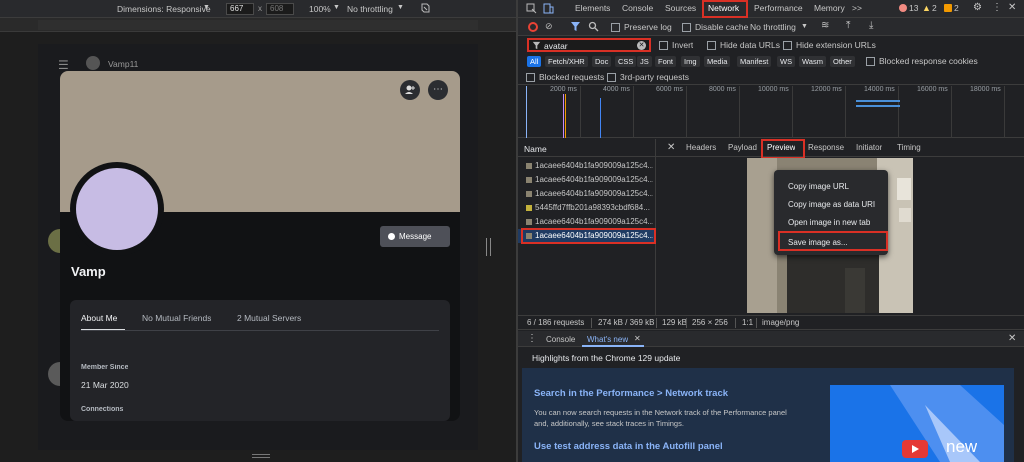  Describe the element at coordinates (848, 25) in the screenshot. I see `import-har-icon: ⤒` at that location.